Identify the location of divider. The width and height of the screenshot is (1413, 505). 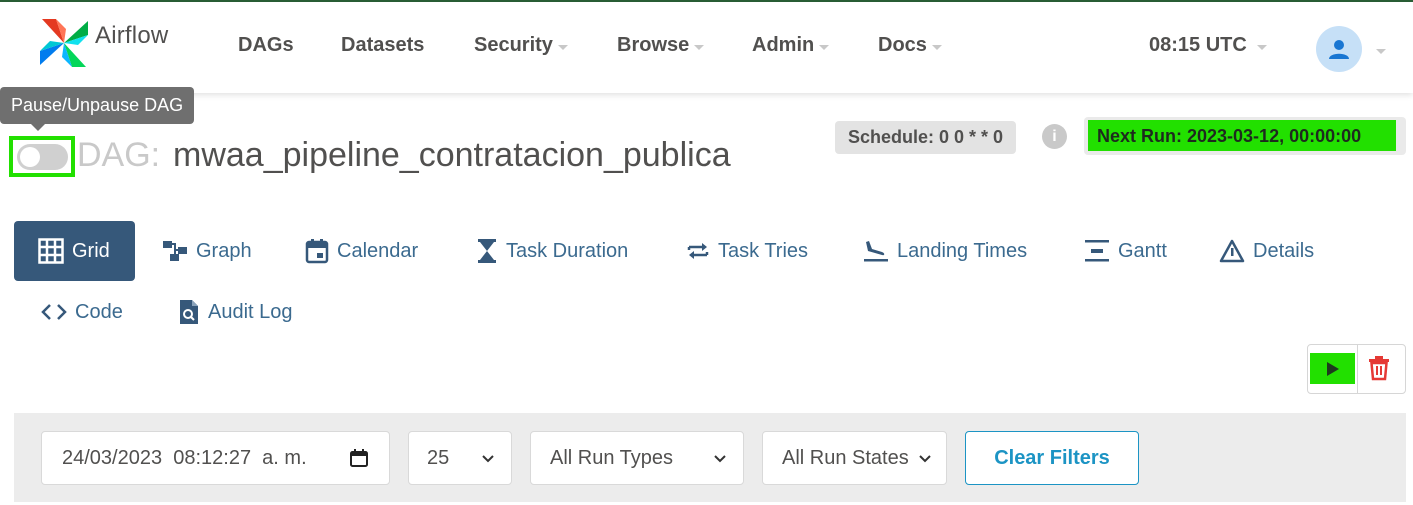
(1357, 369).